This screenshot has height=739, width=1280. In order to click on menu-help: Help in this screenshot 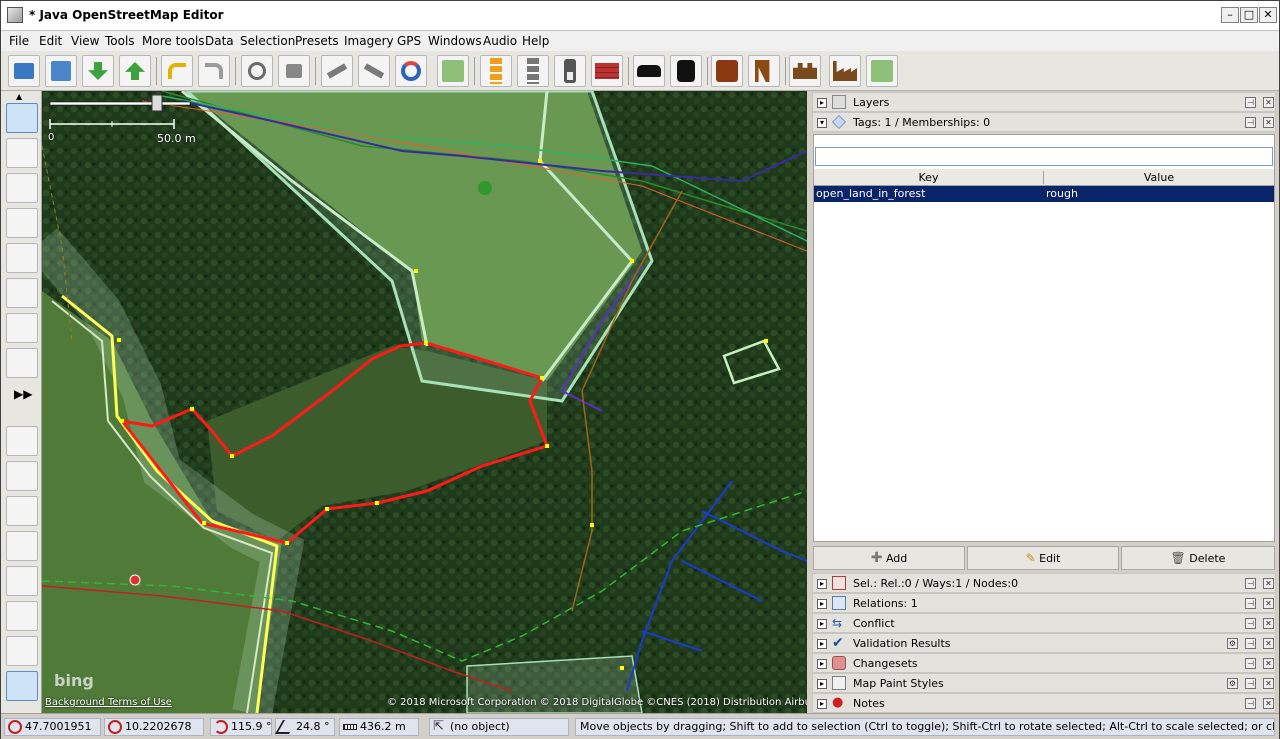, I will do `click(535, 41)`.